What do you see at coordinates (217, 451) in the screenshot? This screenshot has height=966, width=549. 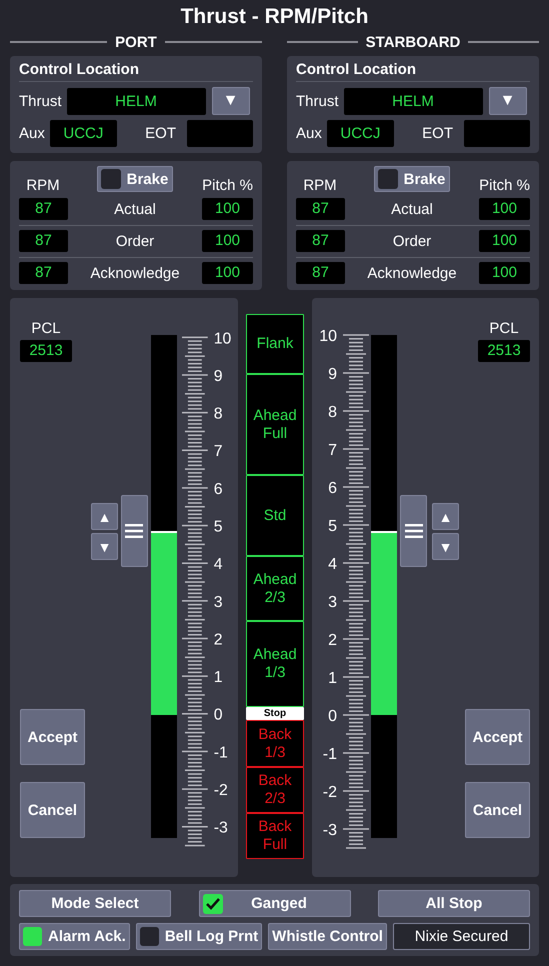 I see `scale-label: 7` at bounding box center [217, 451].